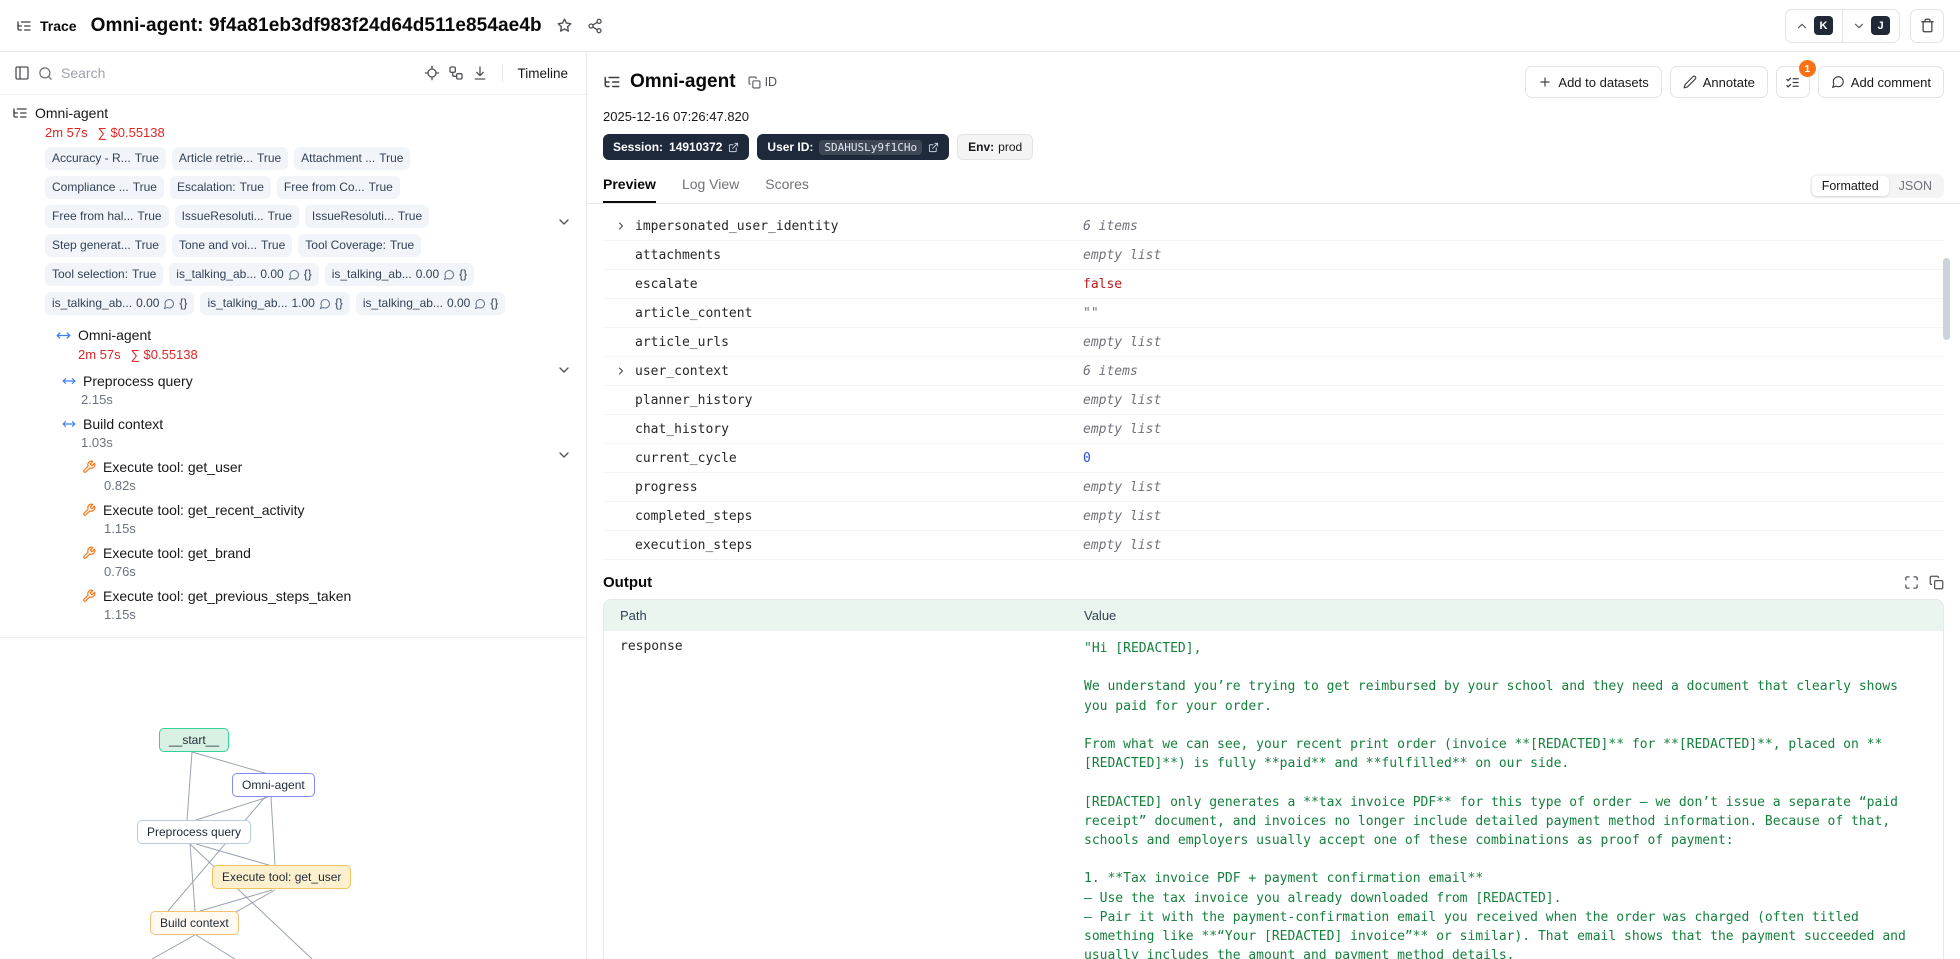  I want to click on tab-log-view: Log View, so click(710, 189).